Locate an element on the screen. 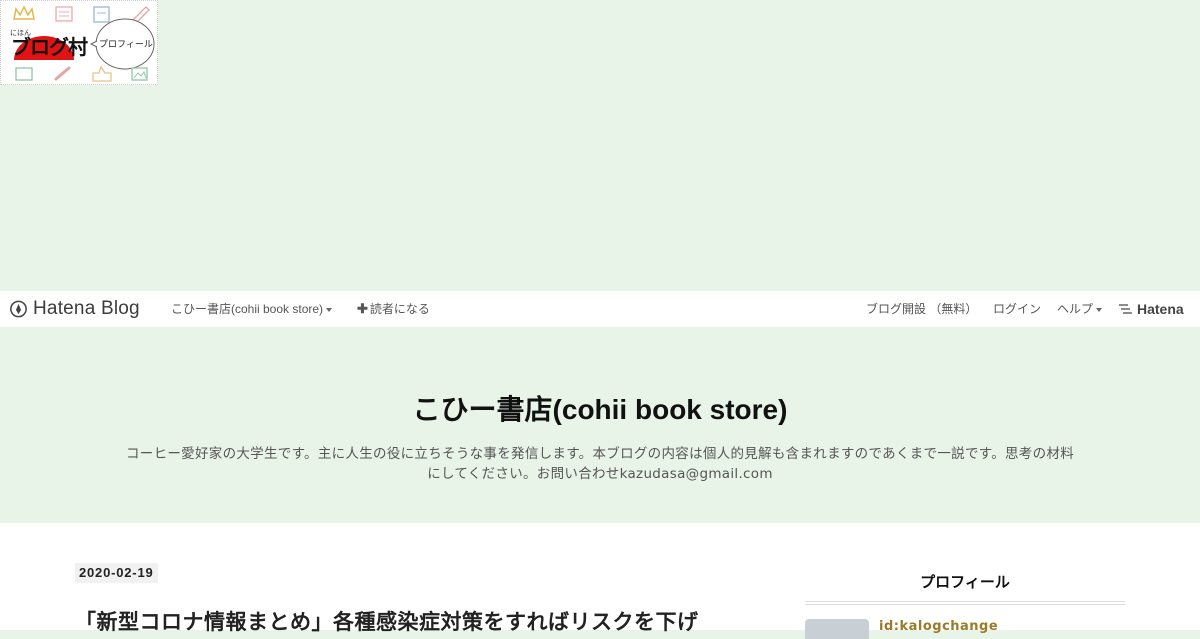 The height and width of the screenshot is (639, 1200). blogmura-profile-bubble: プロフィール is located at coordinates (126, 43).